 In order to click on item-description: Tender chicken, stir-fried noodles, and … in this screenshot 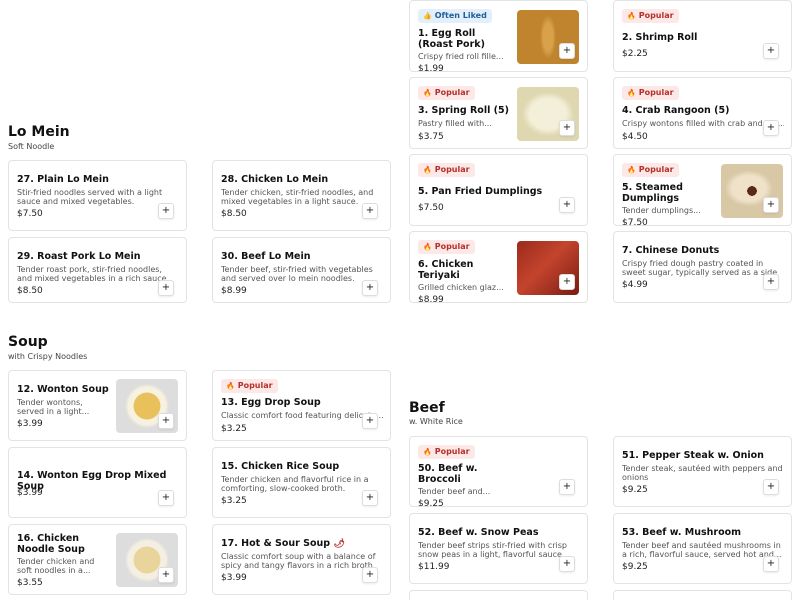, I will do `click(297, 197)`.